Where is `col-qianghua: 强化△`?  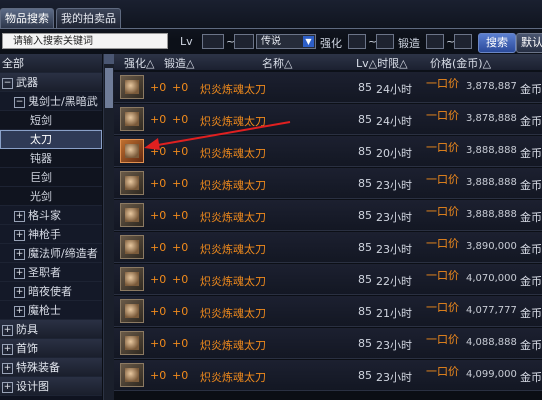
col-qianghua: 强化△ is located at coordinates (139, 63).